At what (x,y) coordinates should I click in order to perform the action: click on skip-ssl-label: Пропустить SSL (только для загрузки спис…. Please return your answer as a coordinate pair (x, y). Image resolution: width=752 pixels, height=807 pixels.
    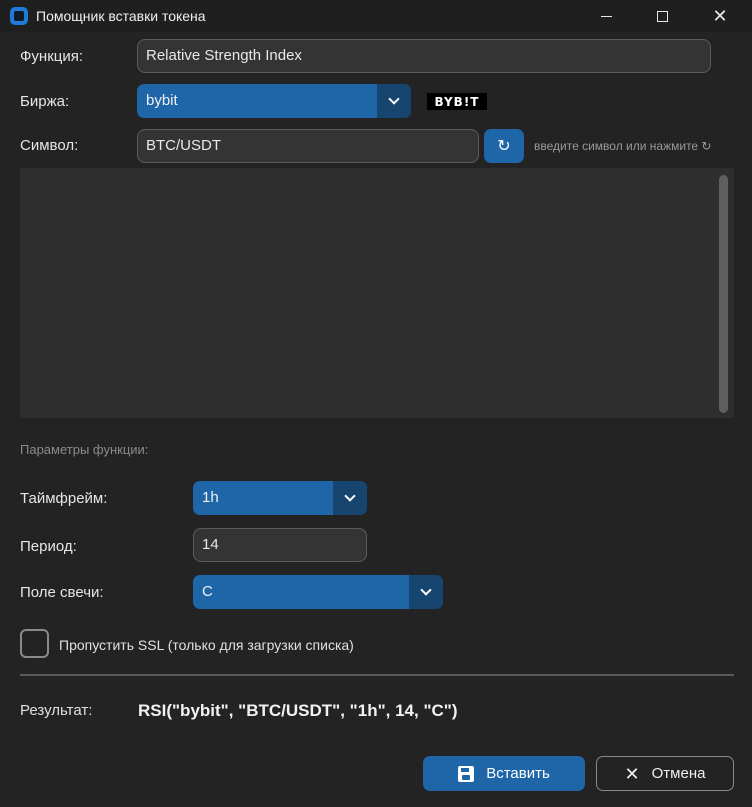
    Looking at the image, I should click on (206, 645).